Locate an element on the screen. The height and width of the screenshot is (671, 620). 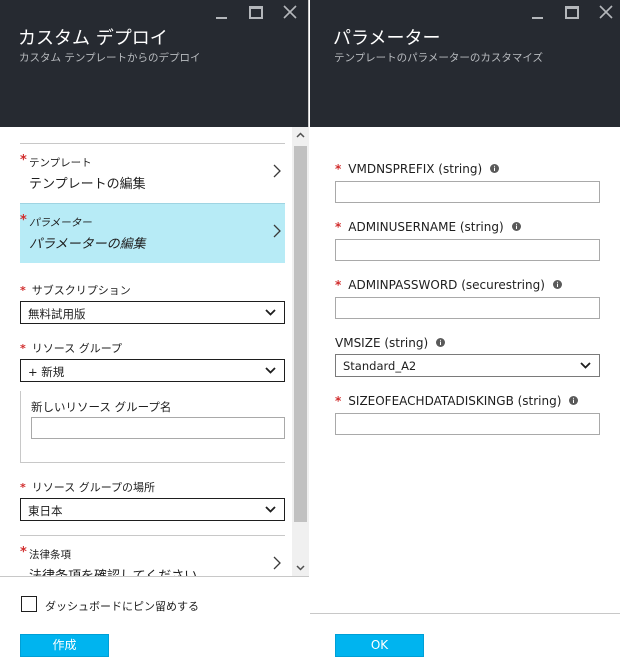
adminusername-input is located at coordinates (467, 250).